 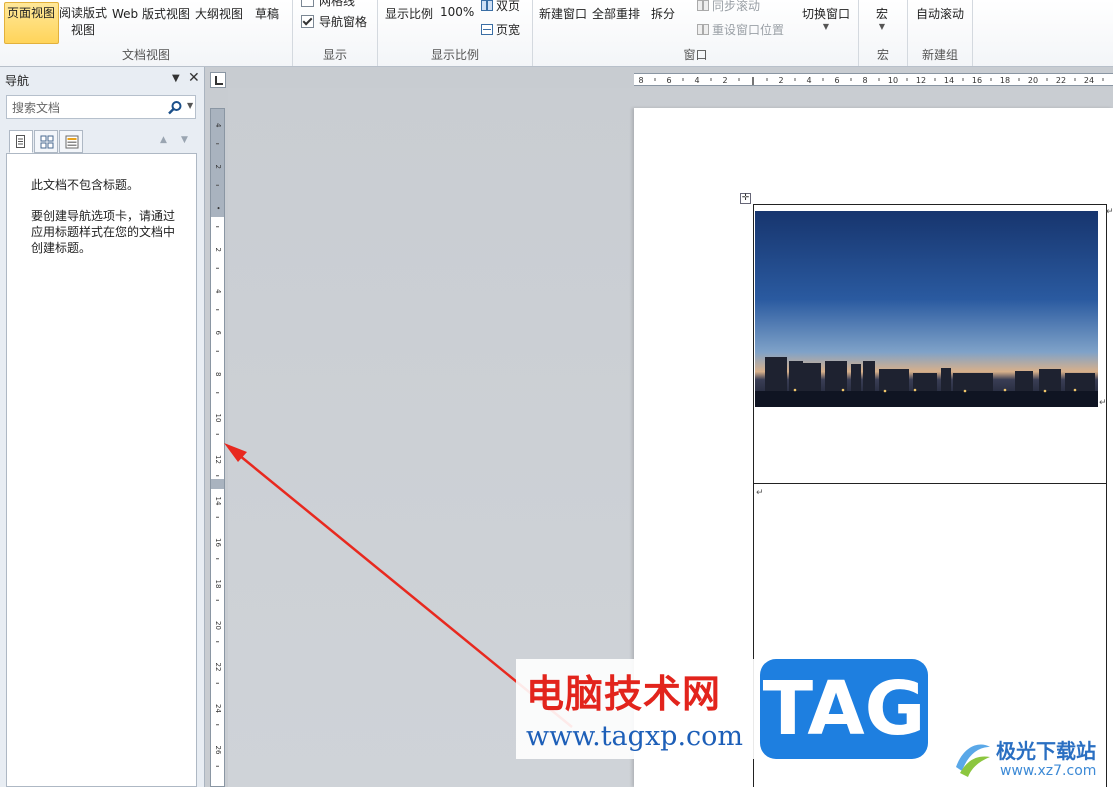 What do you see at coordinates (218, 750) in the screenshot?
I see `vertical-ruler-label: 26` at bounding box center [218, 750].